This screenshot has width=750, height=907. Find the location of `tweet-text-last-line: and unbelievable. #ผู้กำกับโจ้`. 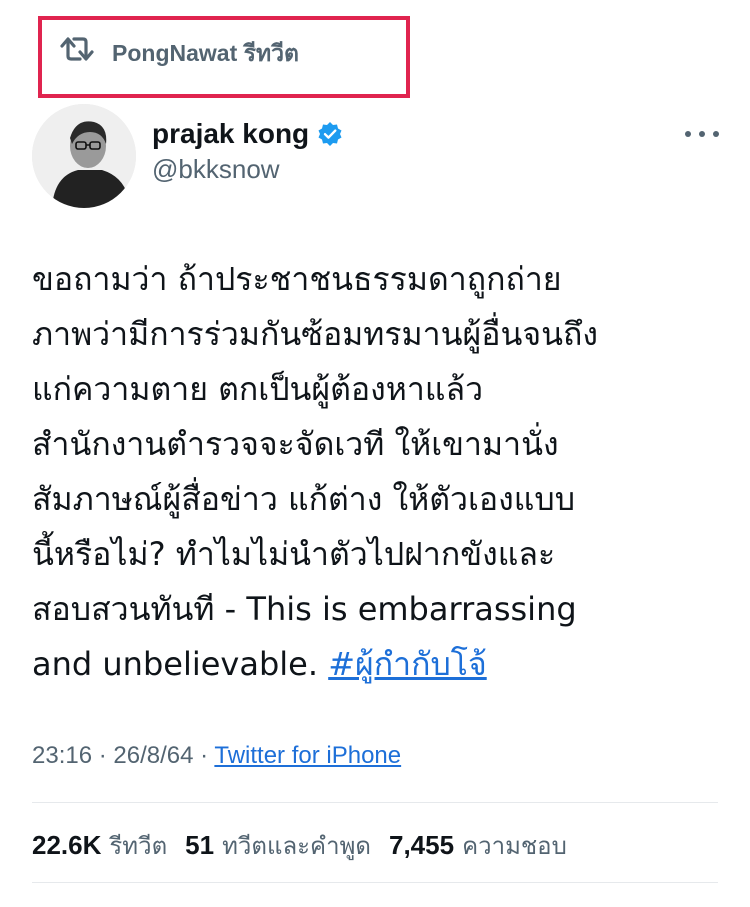

tweet-text-last-line: and unbelievable. #ผู้กำกับโจ้ is located at coordinates (377, 664).